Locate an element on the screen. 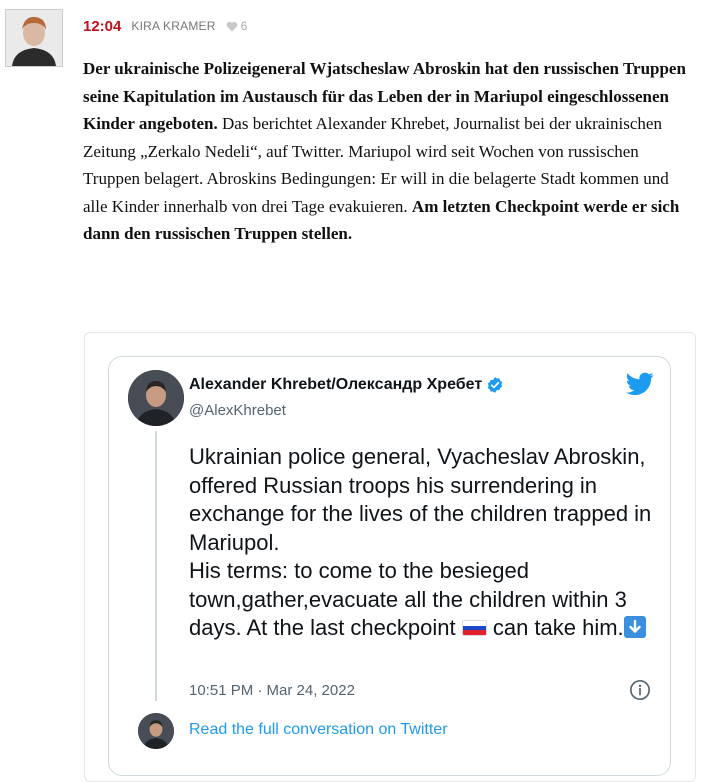  tweet-author-avatar is located at coordinates (156, 398).